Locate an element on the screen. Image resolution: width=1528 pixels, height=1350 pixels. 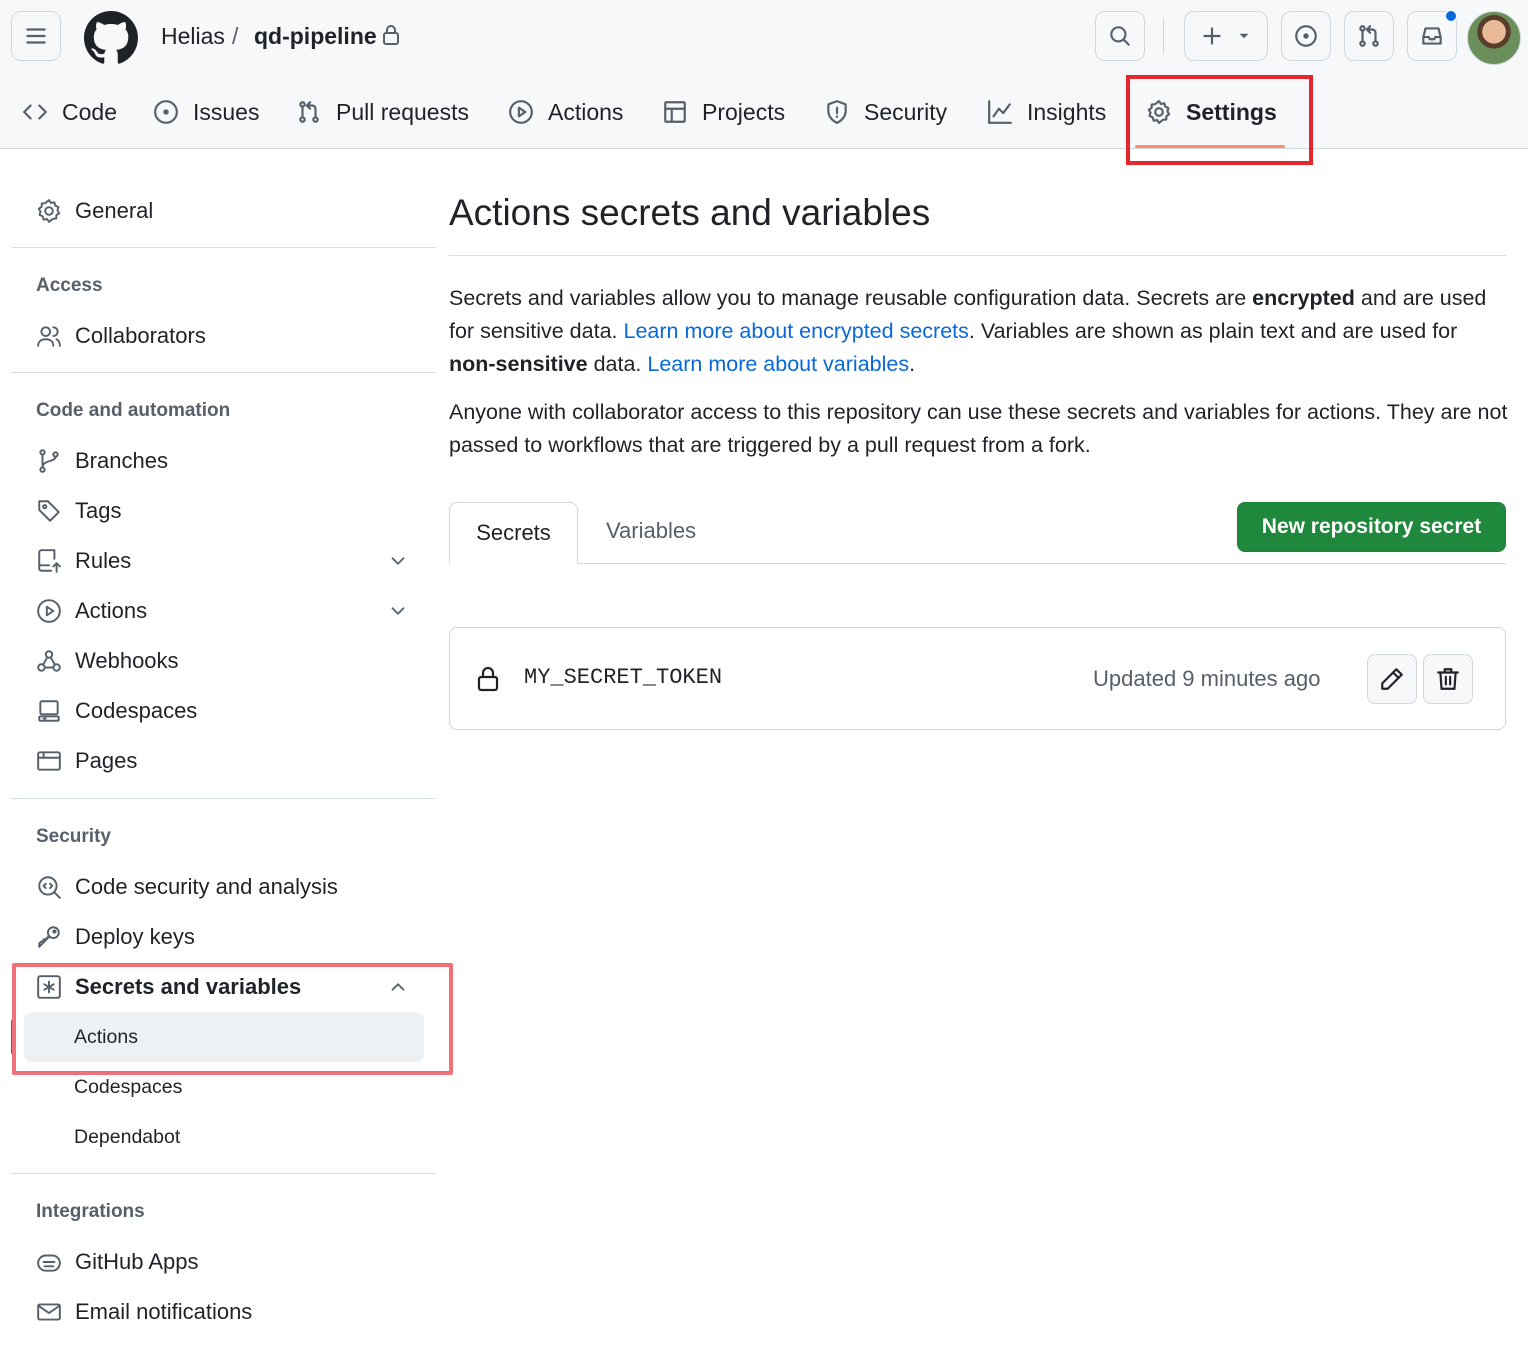
shield-icon is located at coordinates (837, 112).